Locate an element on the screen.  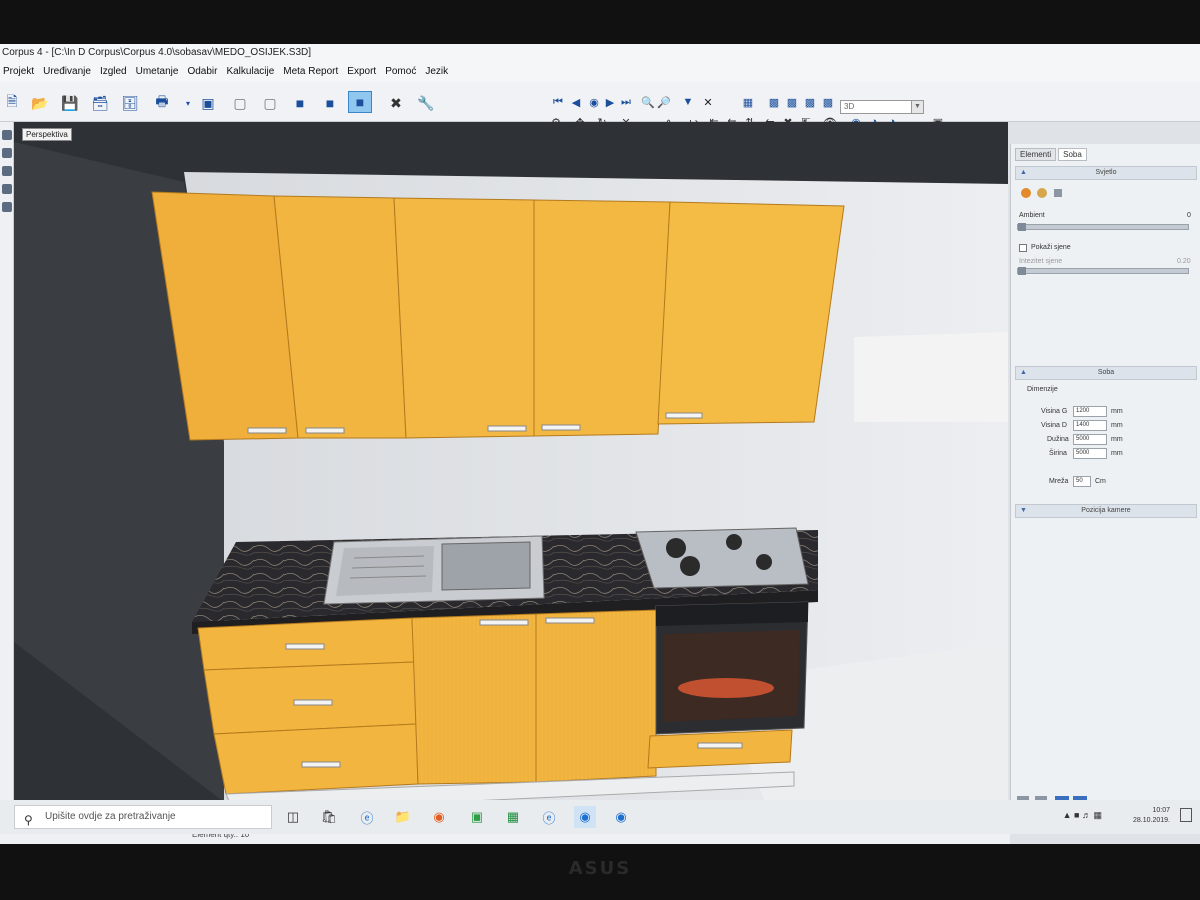
pan-tool-icon is located at coordinates (7, 153).